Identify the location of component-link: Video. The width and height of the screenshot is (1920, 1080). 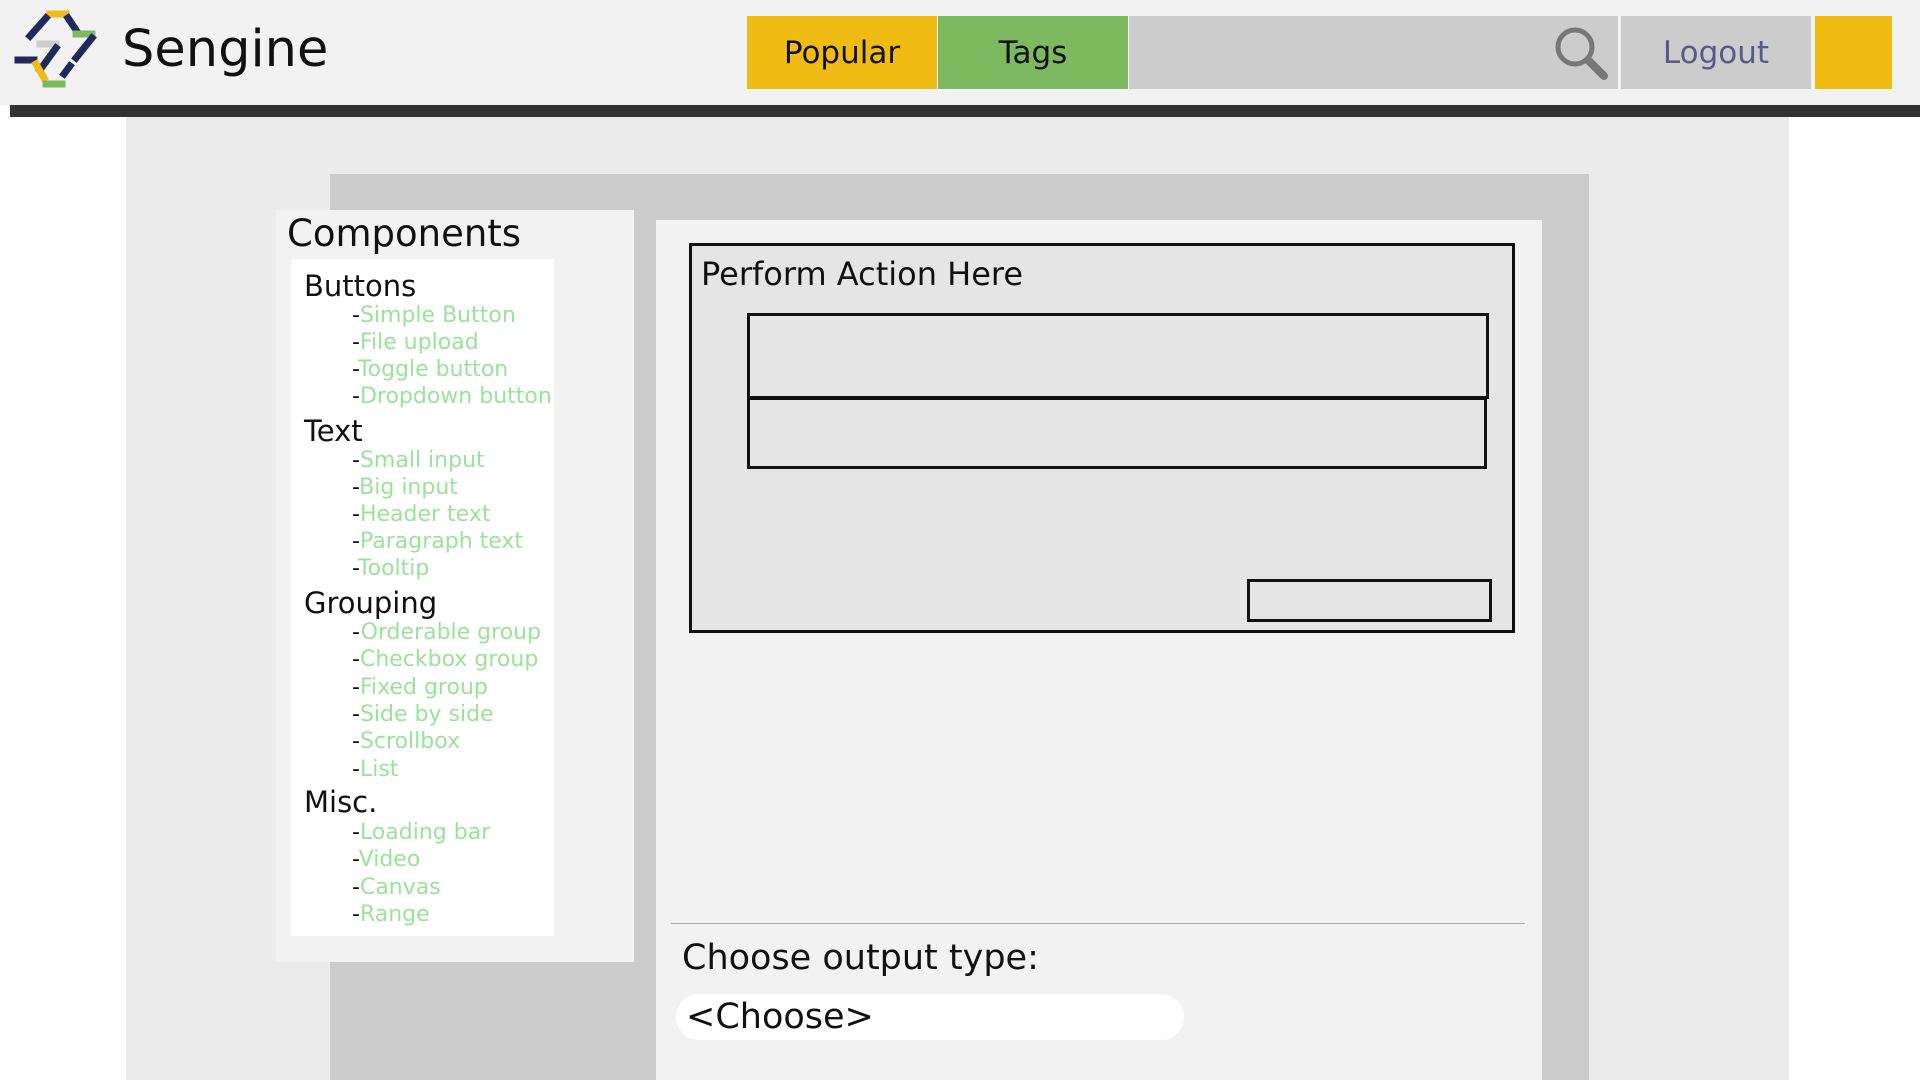
(390, 859).